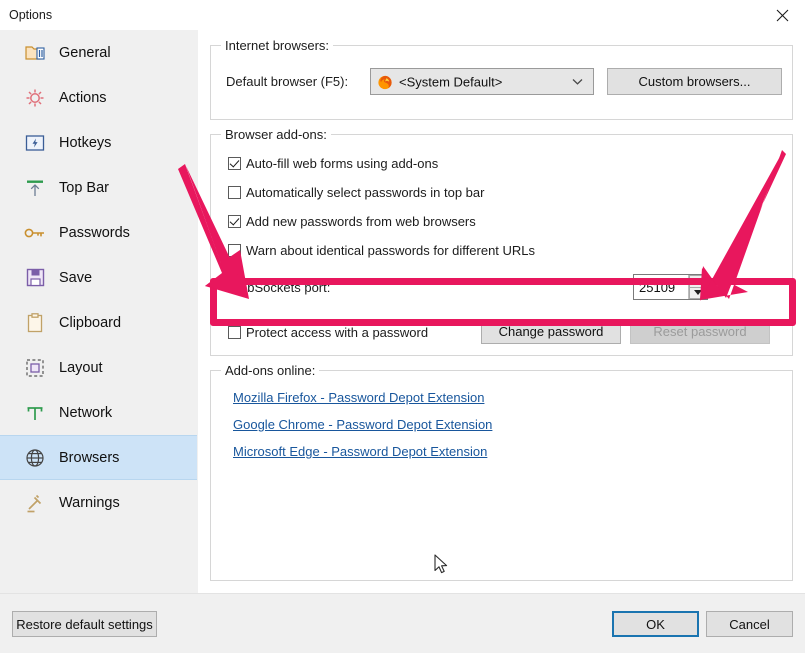 The image size is (805, 653). Describe the element at coordinates (385, 82) in the screenshot. I see `firefox-icon` at that location.